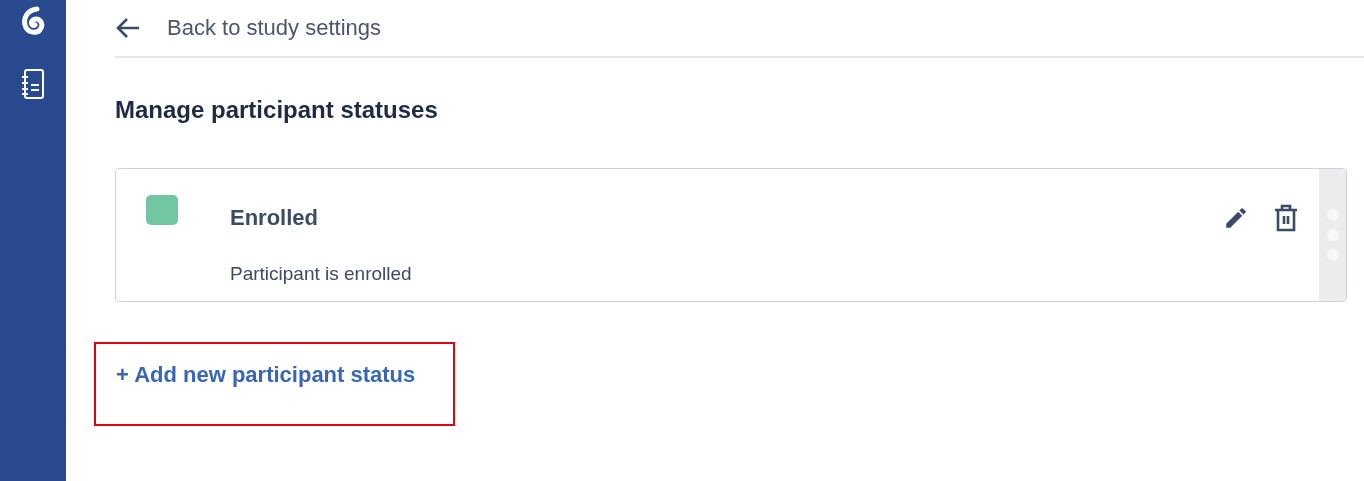  I want to click on add-status-link: + Add new participant status, so click(266, 374).